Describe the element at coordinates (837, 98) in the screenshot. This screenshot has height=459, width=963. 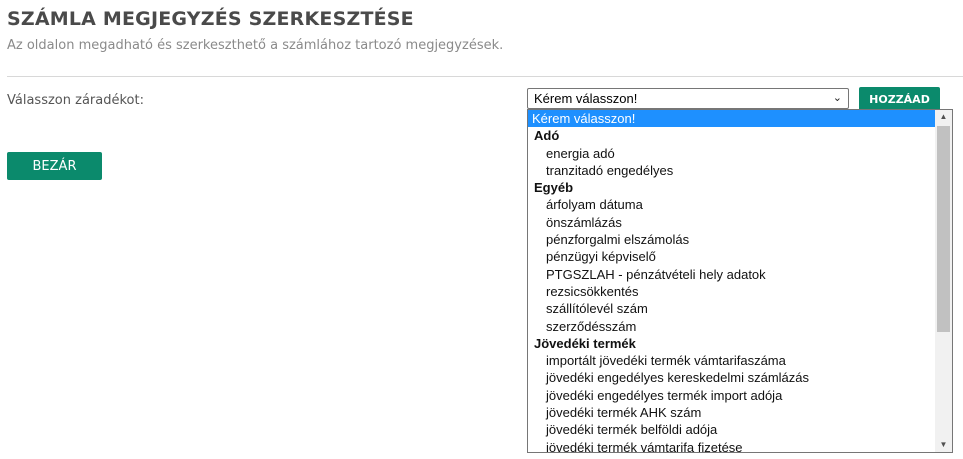
I see `chevron-down-icon: ⌄` at that location.